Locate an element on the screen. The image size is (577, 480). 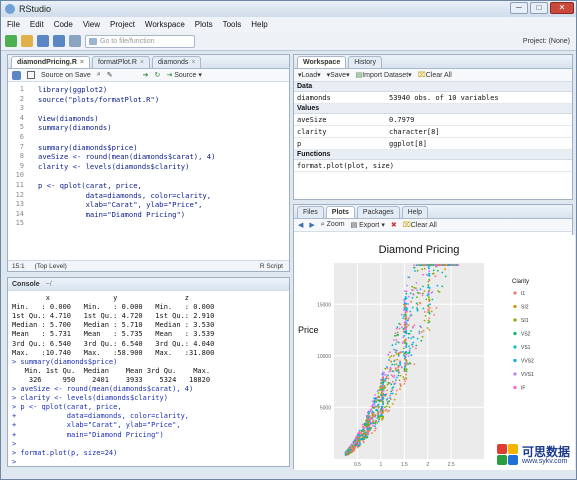
menu-view: View is located at coordinates (91, 24).